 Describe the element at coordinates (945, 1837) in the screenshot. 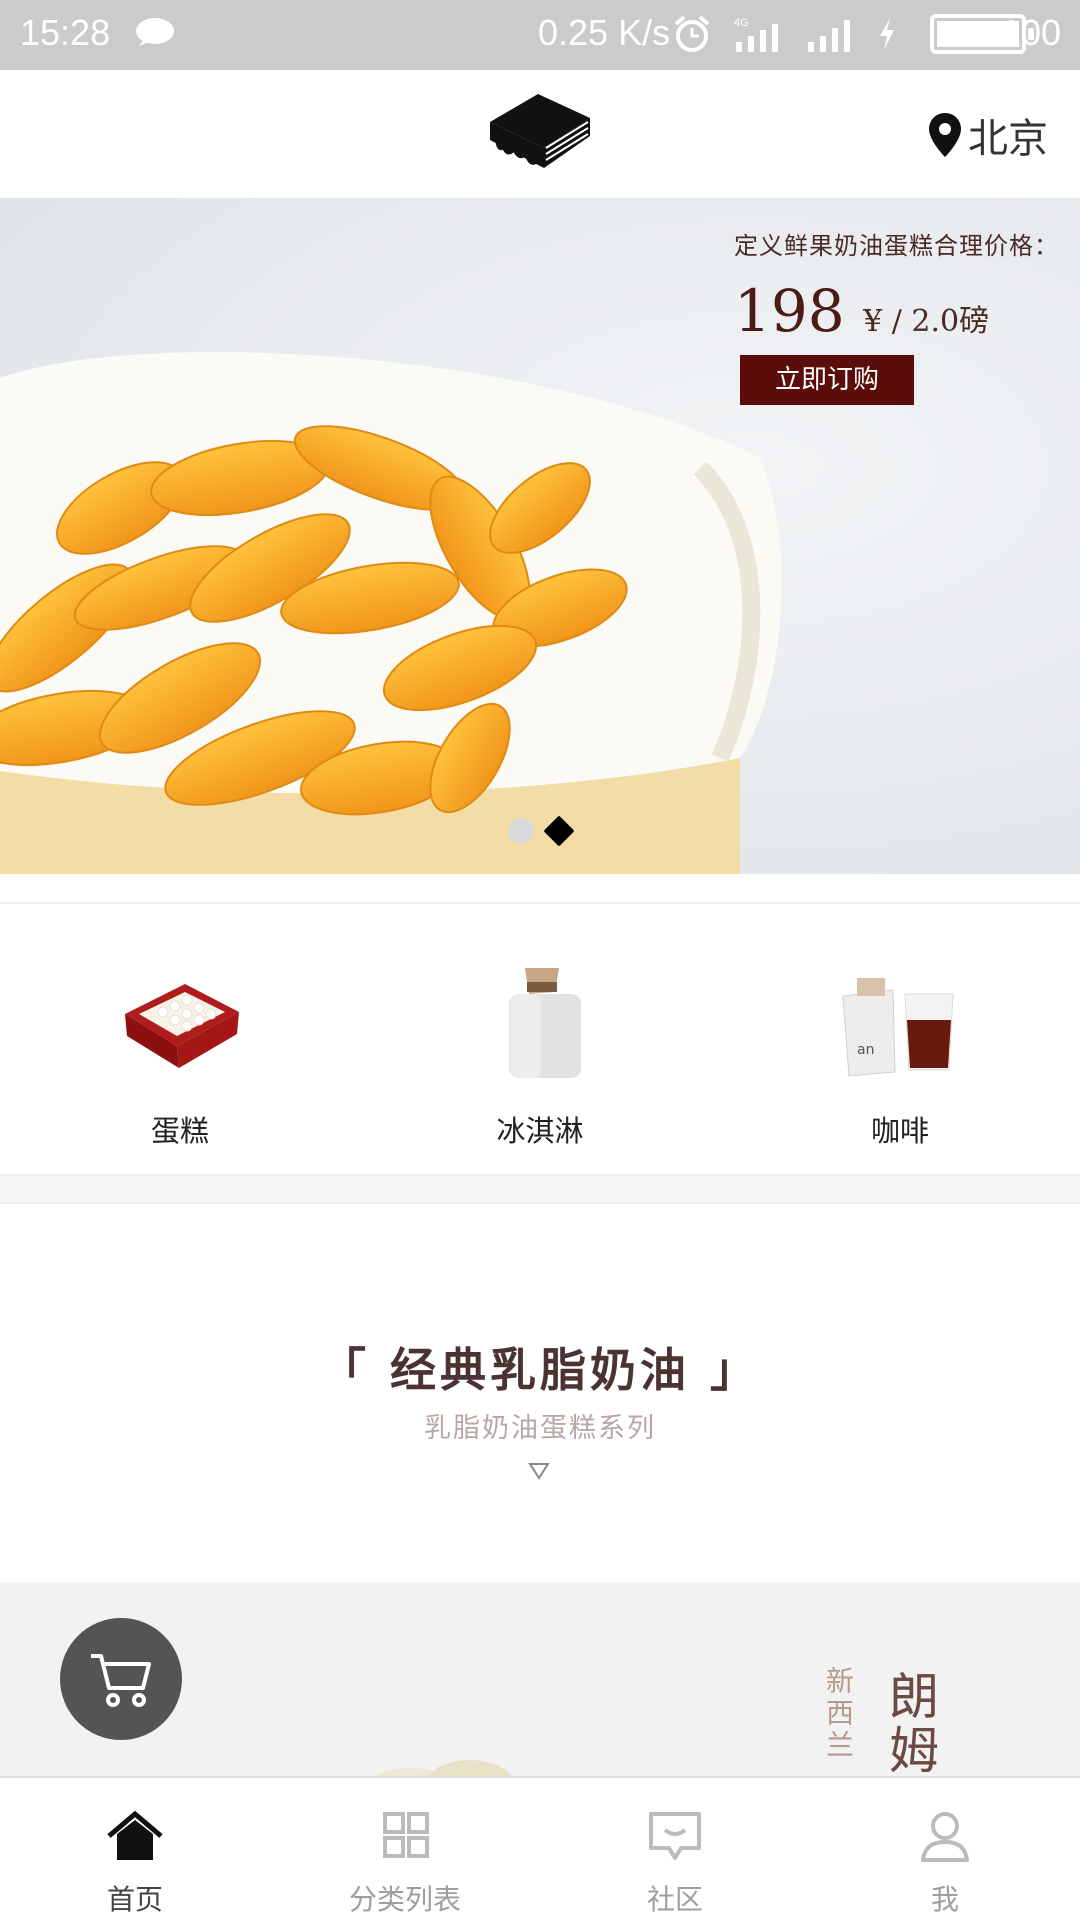

I see `user-icon` at that location.